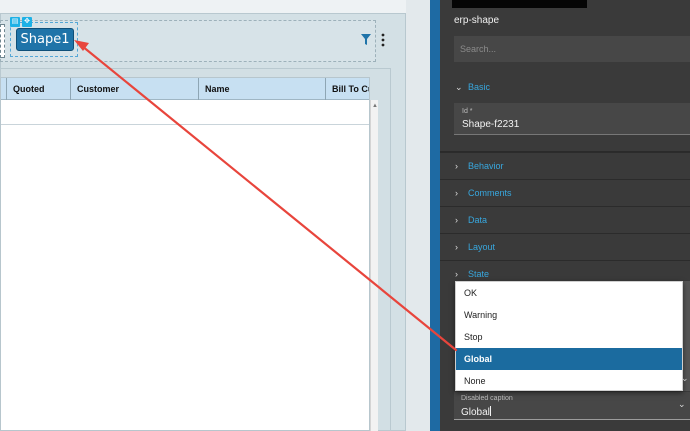 Image resolution: width=690 pixels, height=431 pixels. What do you see at coordinates (477, 20) in the screenshot?
I see `panel-title: erp-shape` at bounding box center [477, 20].